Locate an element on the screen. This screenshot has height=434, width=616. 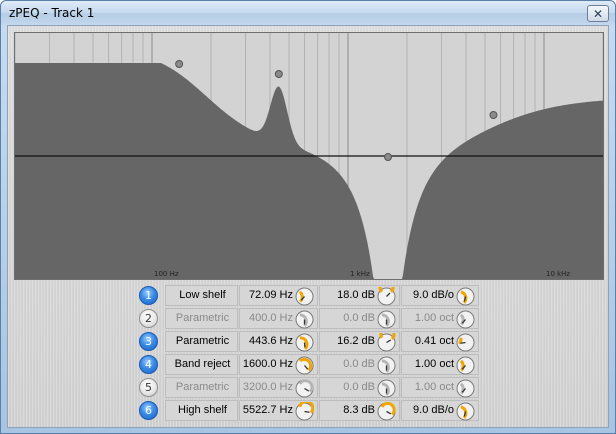
q-value: 0.41 oct is located at coordinates (434, 341).